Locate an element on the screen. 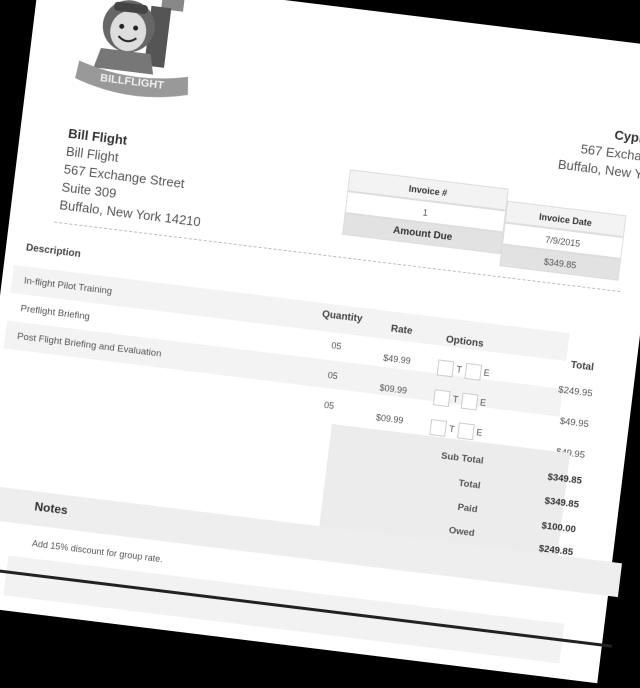  item-rate: $09.99 is located at coordinates (389, 419).